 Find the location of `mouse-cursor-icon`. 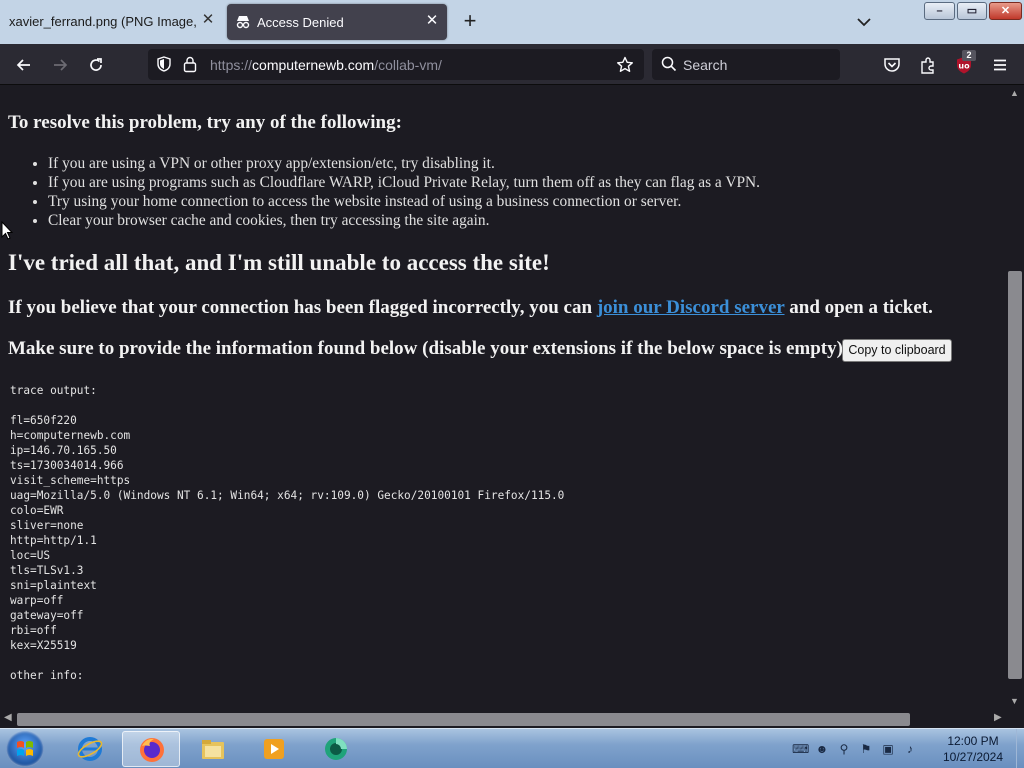

mouse-cursor-icon is located at coordinates (7, 230).